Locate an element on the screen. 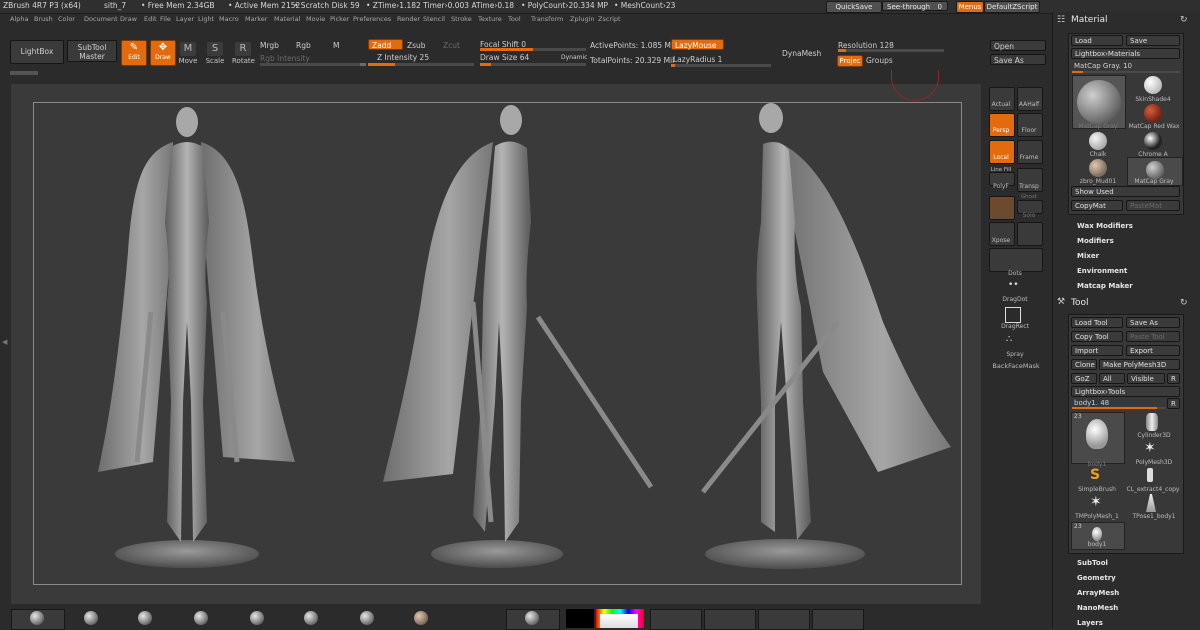  modifiers-item: Modifiers is located at coordinates (1095, 241).